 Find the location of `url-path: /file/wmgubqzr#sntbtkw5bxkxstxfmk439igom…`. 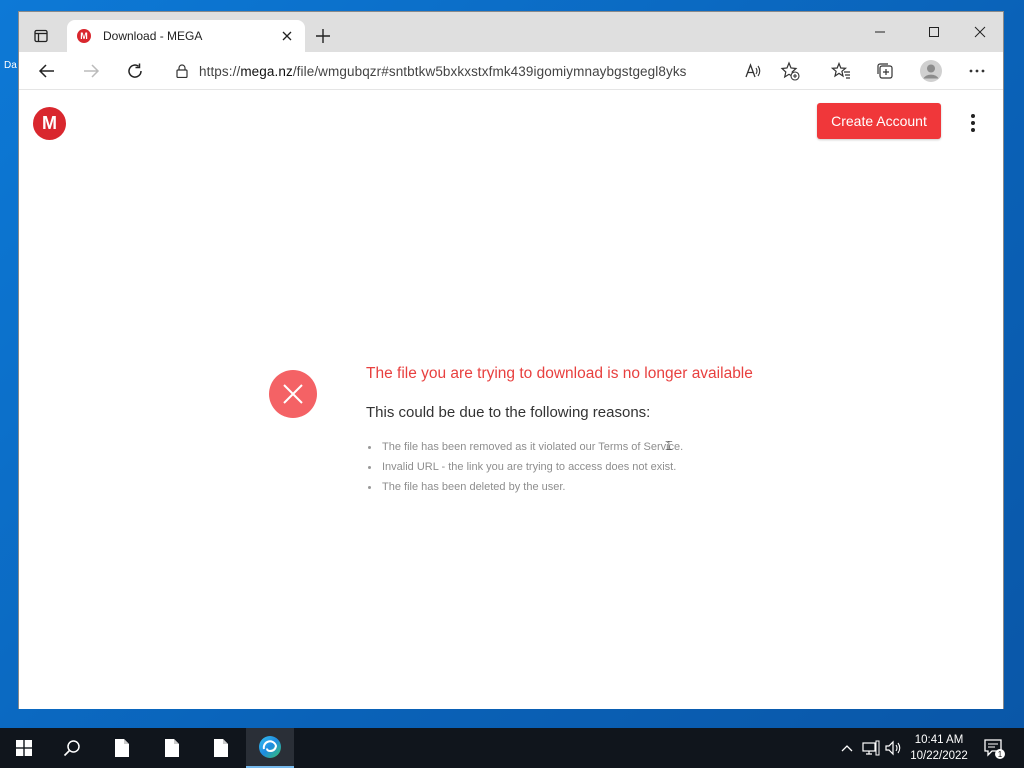

url-path: /file/wmgubqzr#sntbtkw5bxkxstxfmk439igom… is located at coordinates (489, 71).